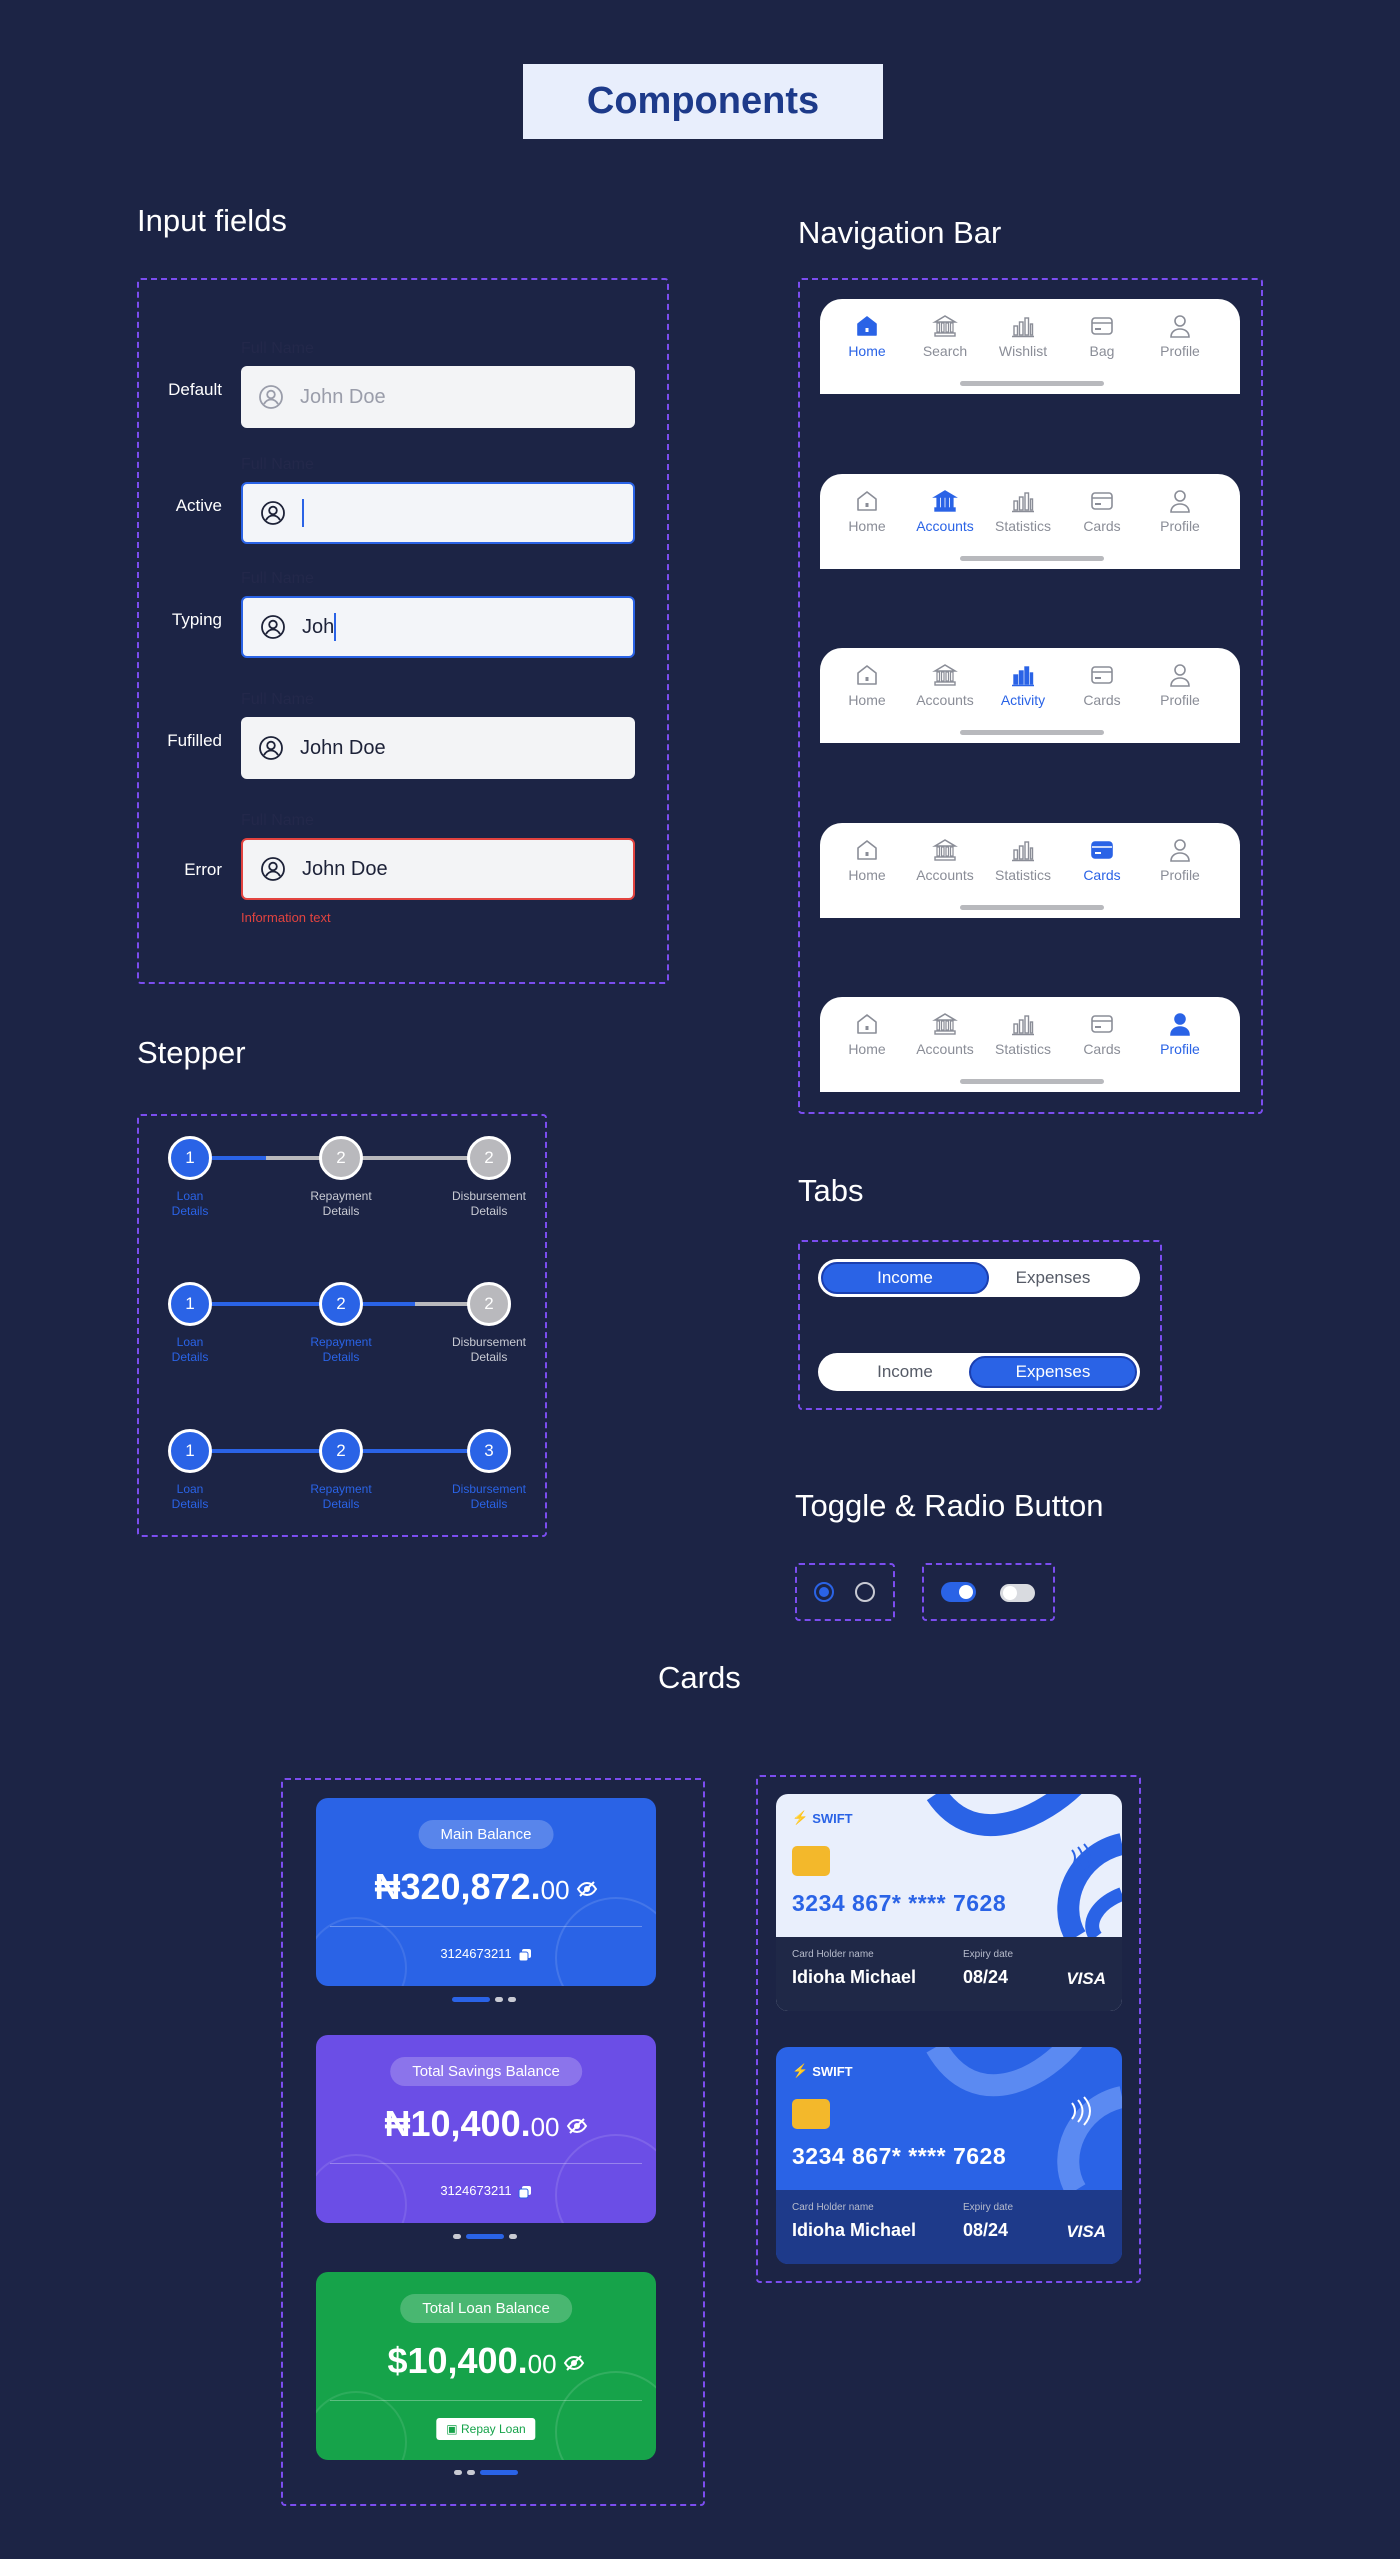  What do you see at coordinates (271, 397) in the screenshot?
I see `user-icon` at bounding box center [271, 397].